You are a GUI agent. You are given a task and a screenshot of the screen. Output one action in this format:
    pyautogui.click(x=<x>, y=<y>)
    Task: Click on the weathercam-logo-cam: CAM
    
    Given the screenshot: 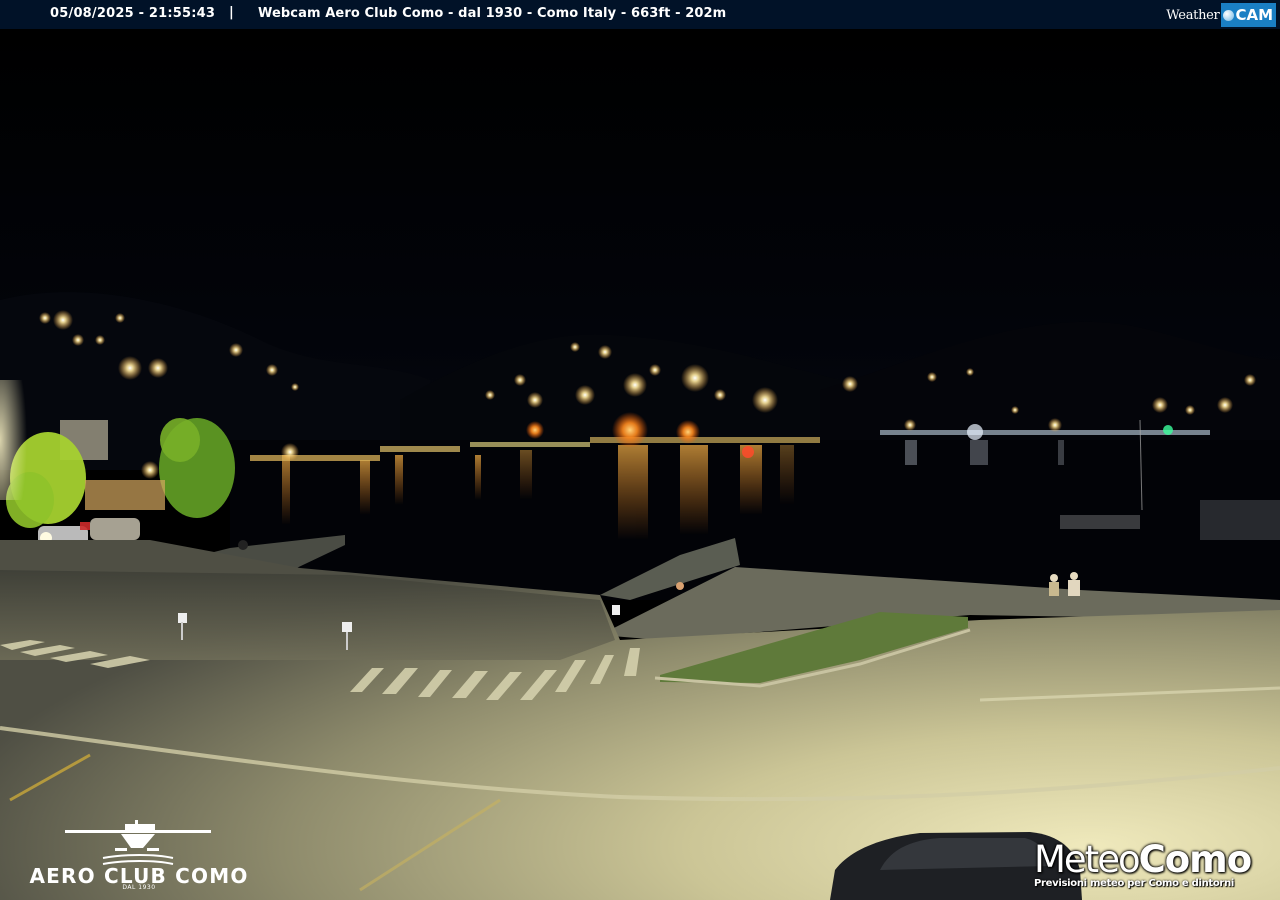 What is the action you would take?
    pyautogui.click(x=1248, y=15)
    